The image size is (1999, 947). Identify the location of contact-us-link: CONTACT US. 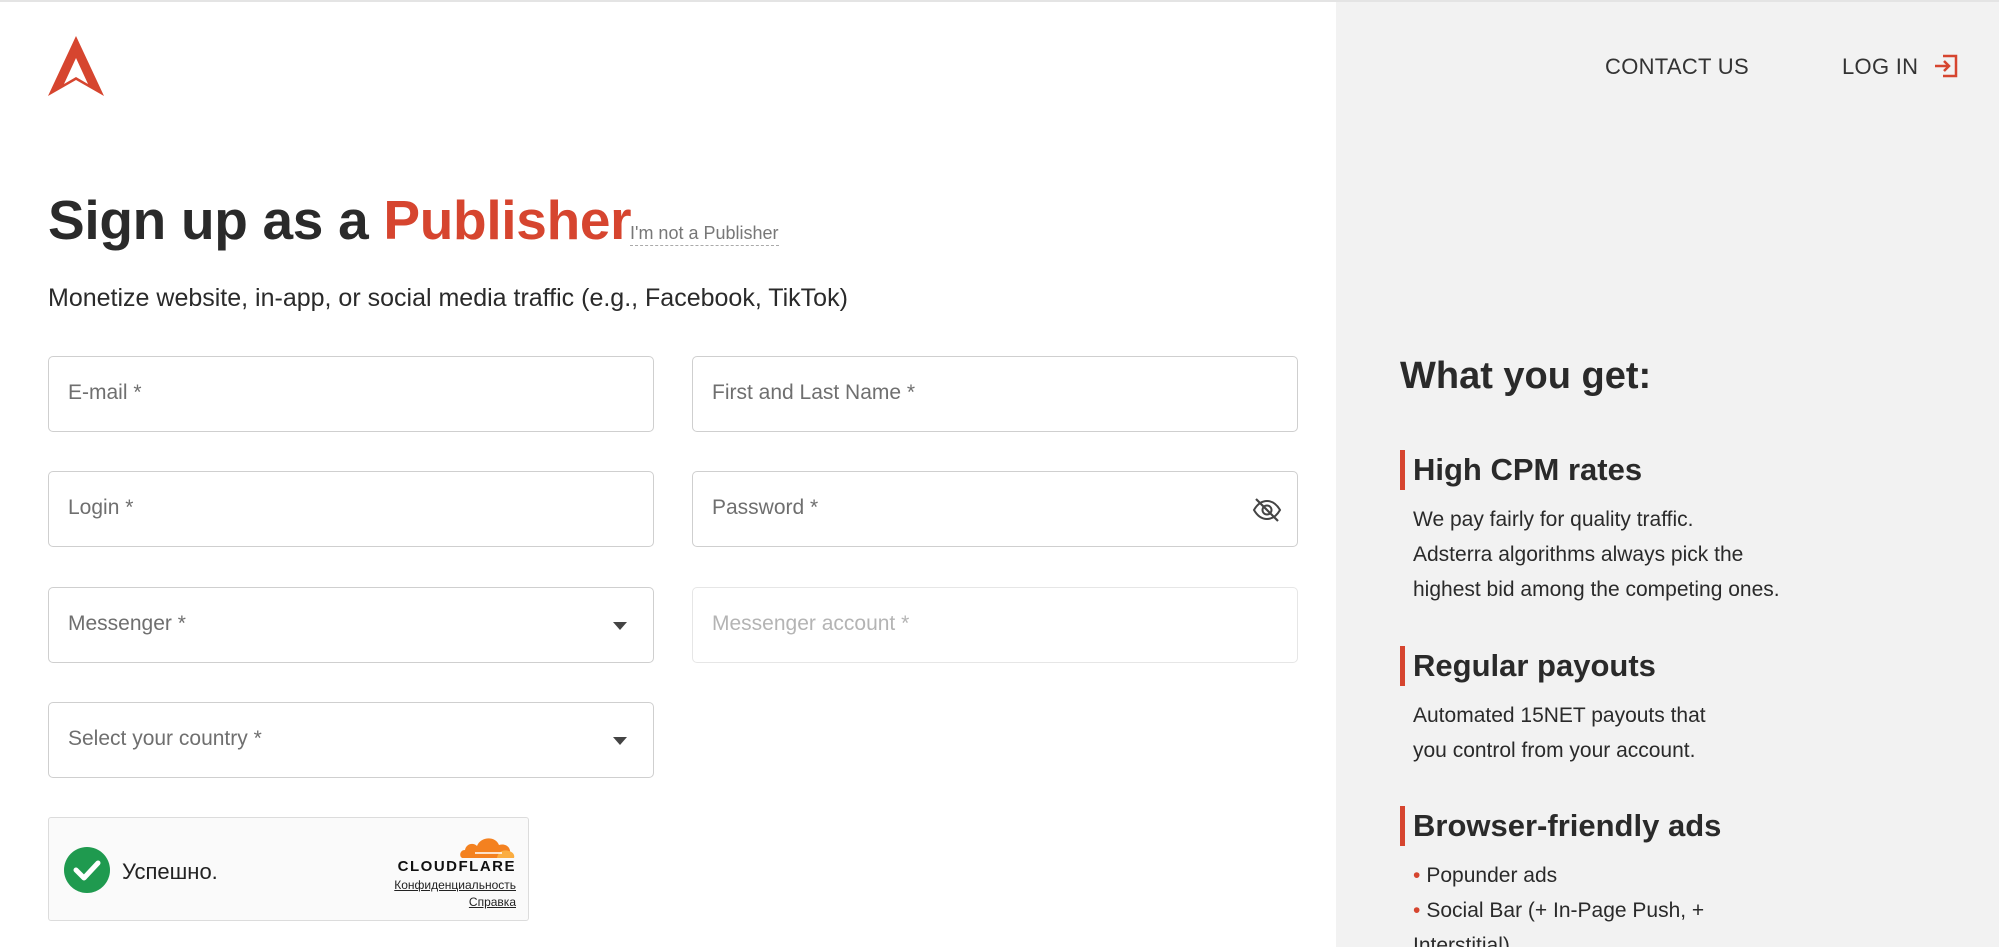
(1677, 67).